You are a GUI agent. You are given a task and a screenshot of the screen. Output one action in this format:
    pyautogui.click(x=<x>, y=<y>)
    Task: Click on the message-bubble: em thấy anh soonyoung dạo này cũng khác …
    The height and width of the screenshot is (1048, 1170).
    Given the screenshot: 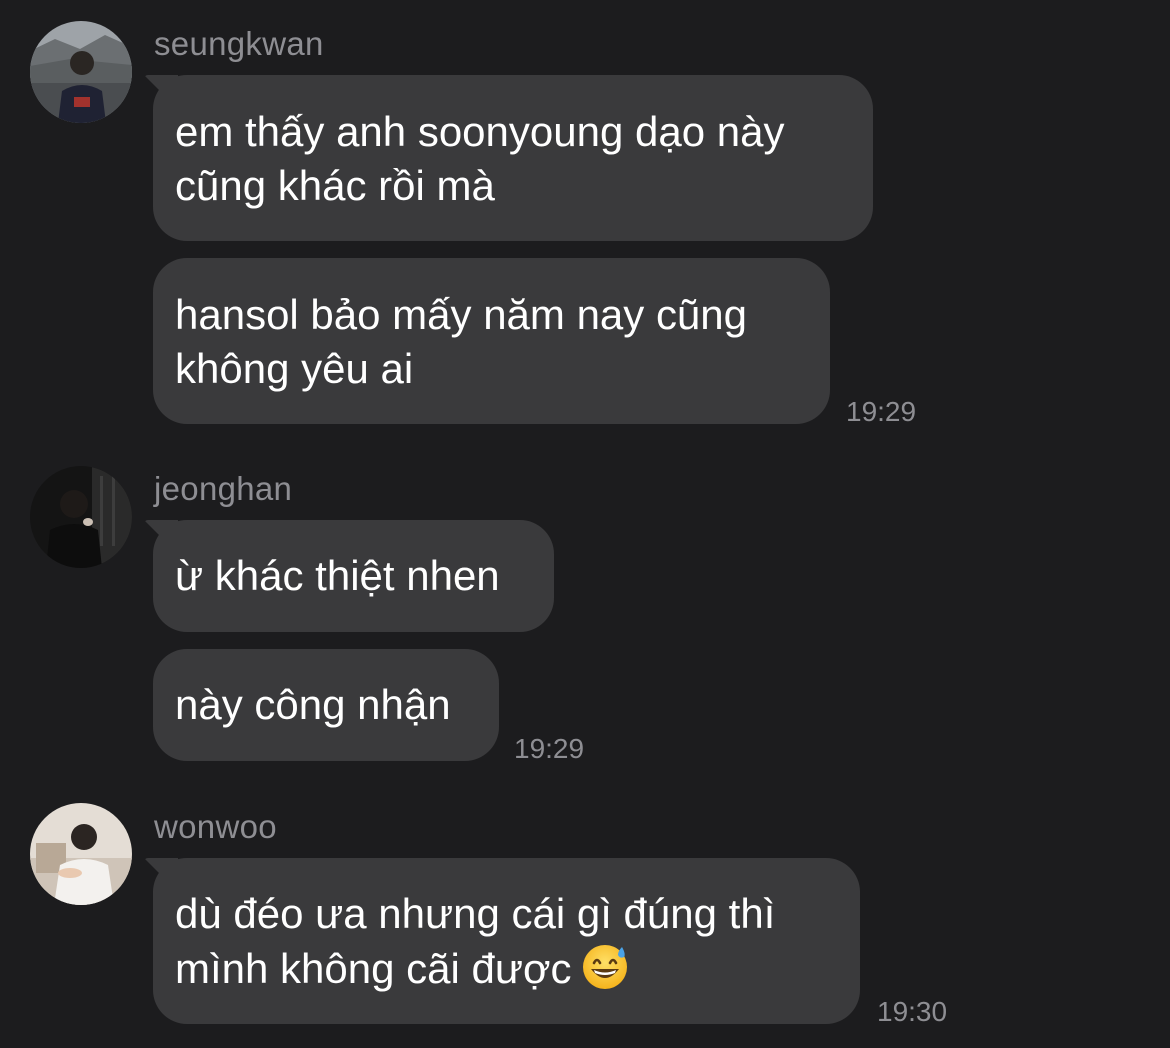 What is the action you would take?
    pyautogui.click(x=513, y=158)
    